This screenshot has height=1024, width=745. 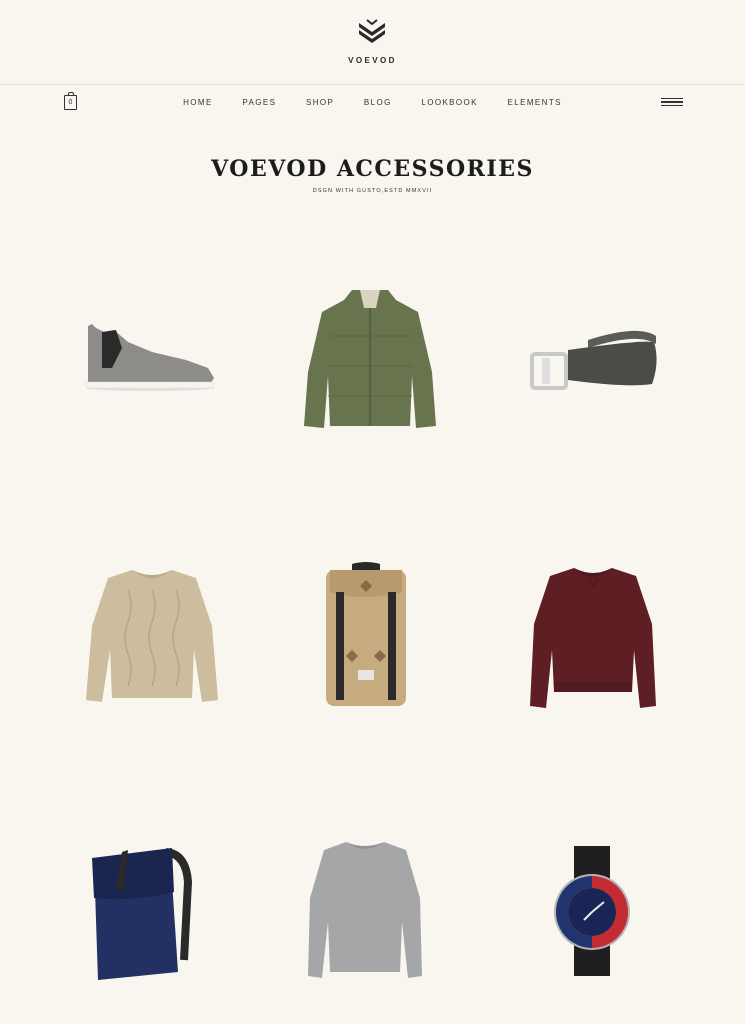 I want to click on nav-menu: HOME PAGES SHOP BLOG LOOKBOOK ELEMENTS, so click(x=372, y=102).